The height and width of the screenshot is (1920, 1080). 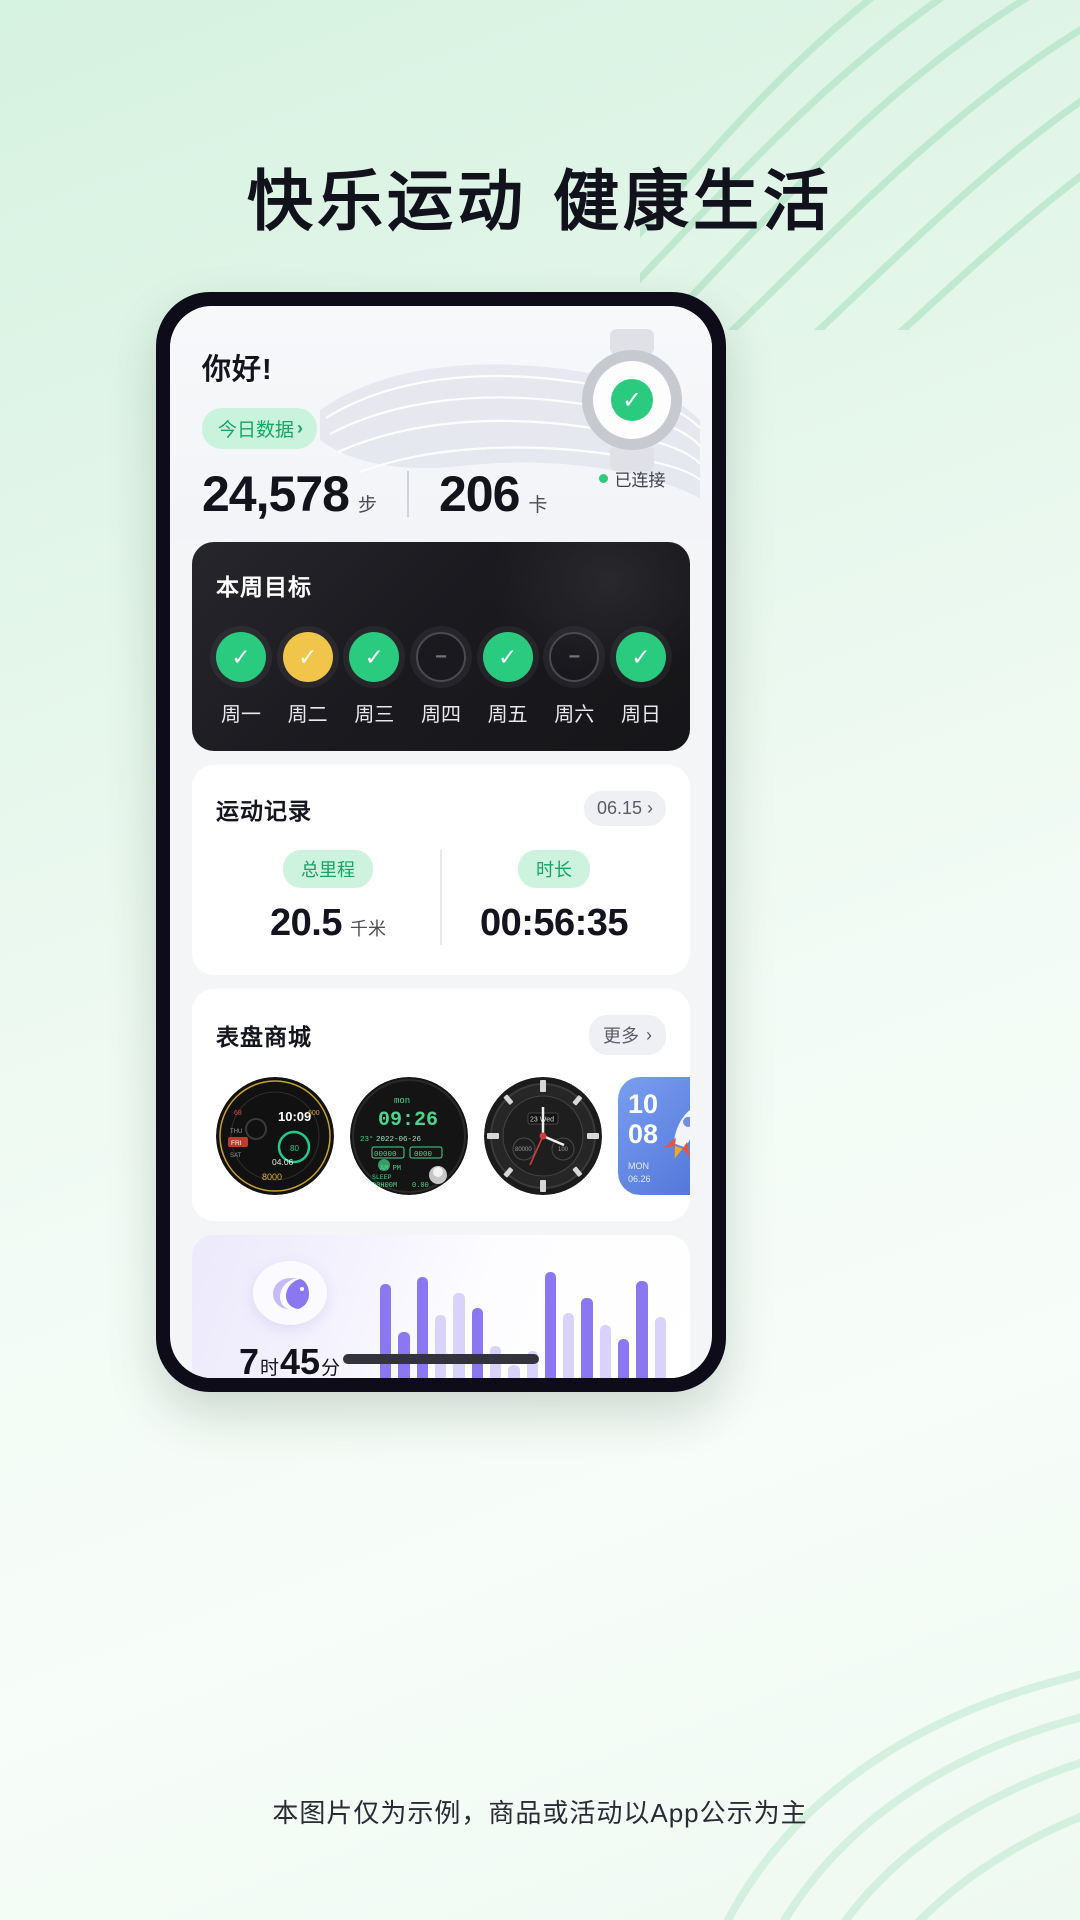 I want to click on svg-text: 09:26, so click(x=408, y=1120).